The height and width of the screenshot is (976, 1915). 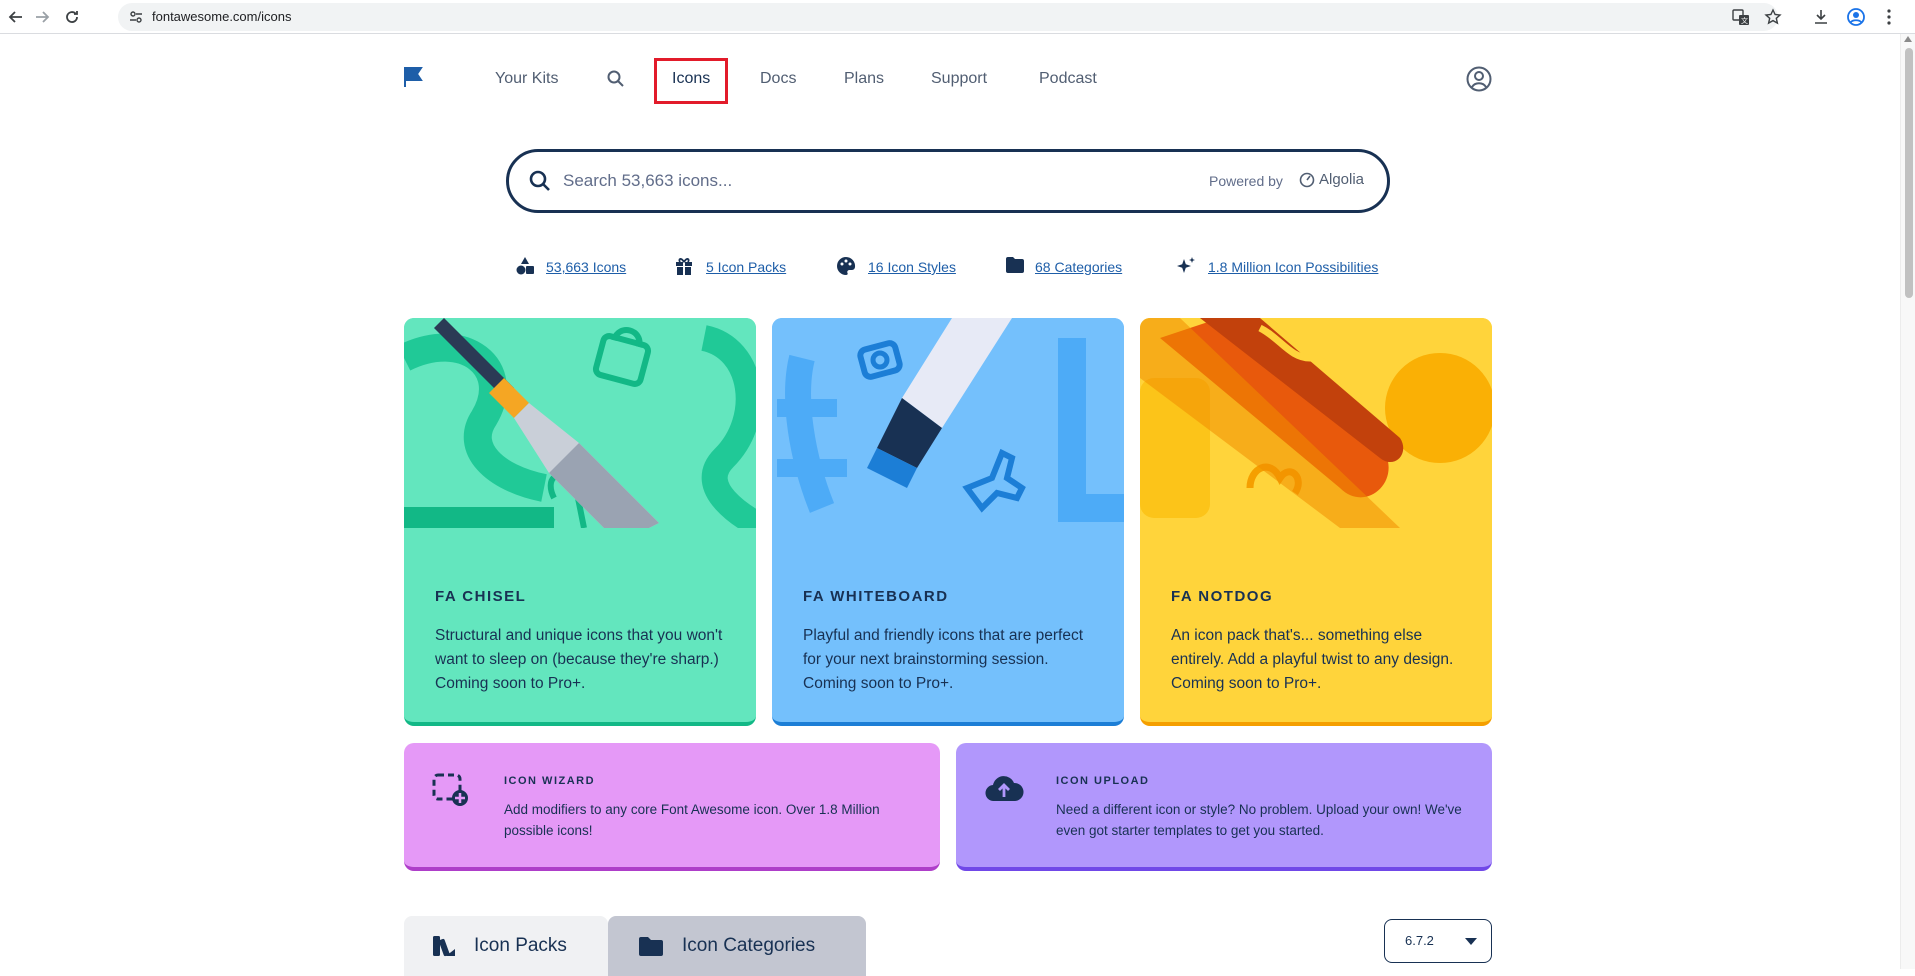 What do you see at coordinates (863, 181) in the screenshot?
I see `icon-search-input` at bounding box center [863, 181].